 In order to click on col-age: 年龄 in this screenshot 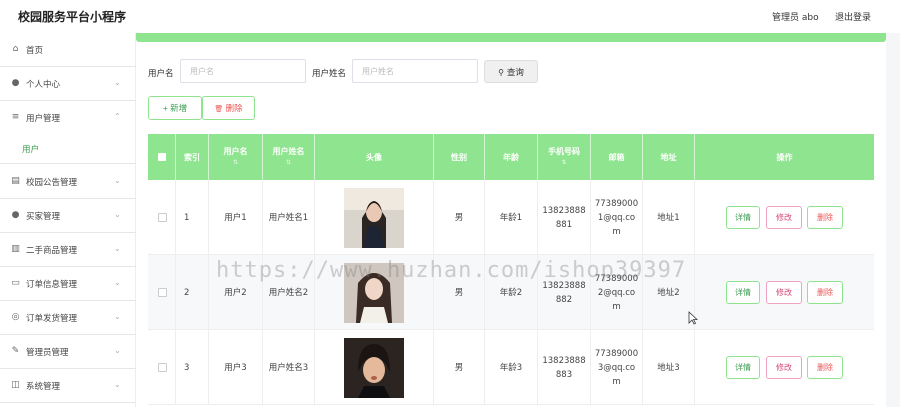, I will do `click(511, 157)`.